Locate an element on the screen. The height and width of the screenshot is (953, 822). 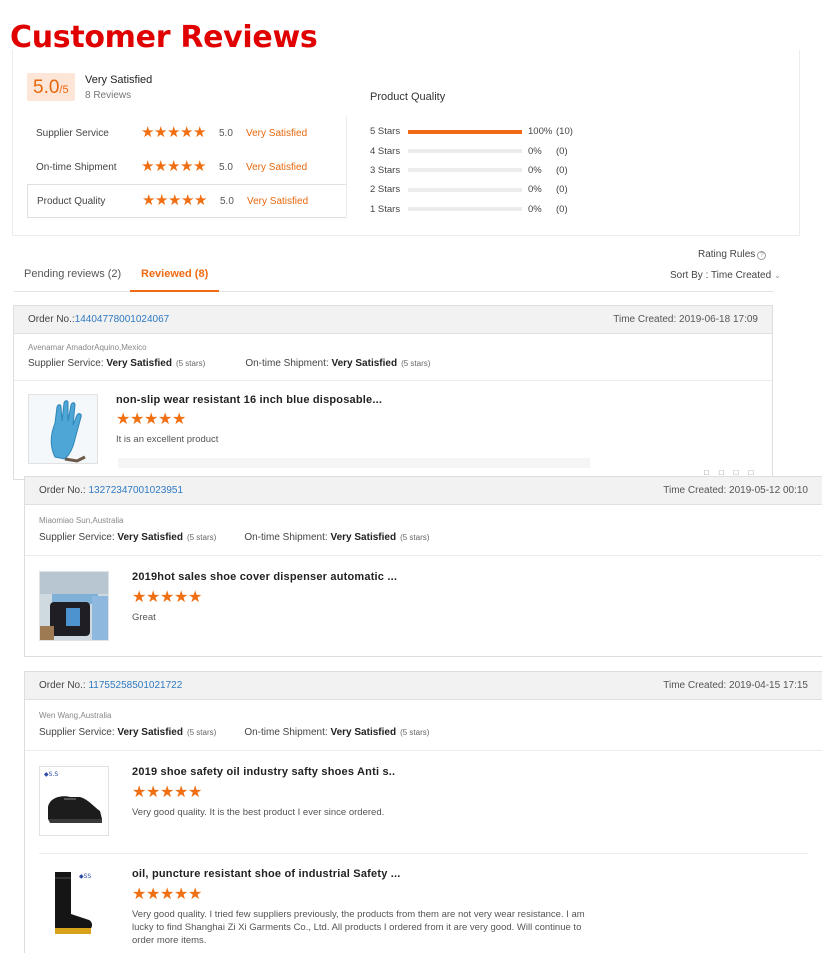
review-count: 8 Reviews is located at coordinates (108, 95).